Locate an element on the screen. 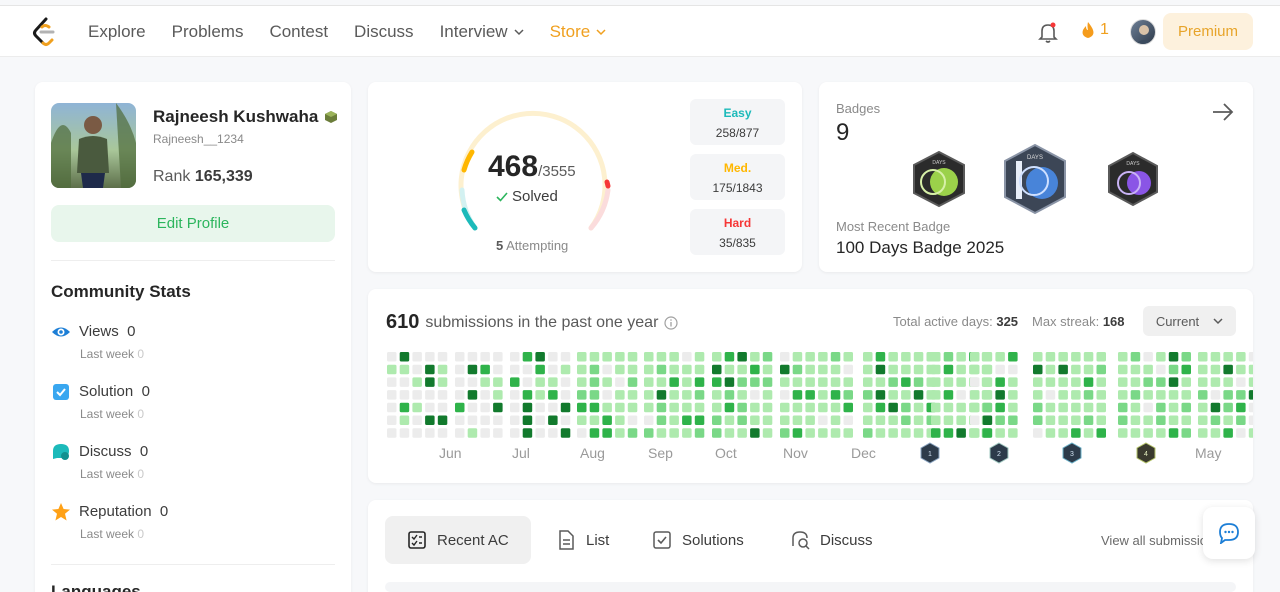 Image resolution: width=1280 pixels, height=592 pixels. difficulty-medium: Med. 175/1843 is located at coordinates (737, 177).